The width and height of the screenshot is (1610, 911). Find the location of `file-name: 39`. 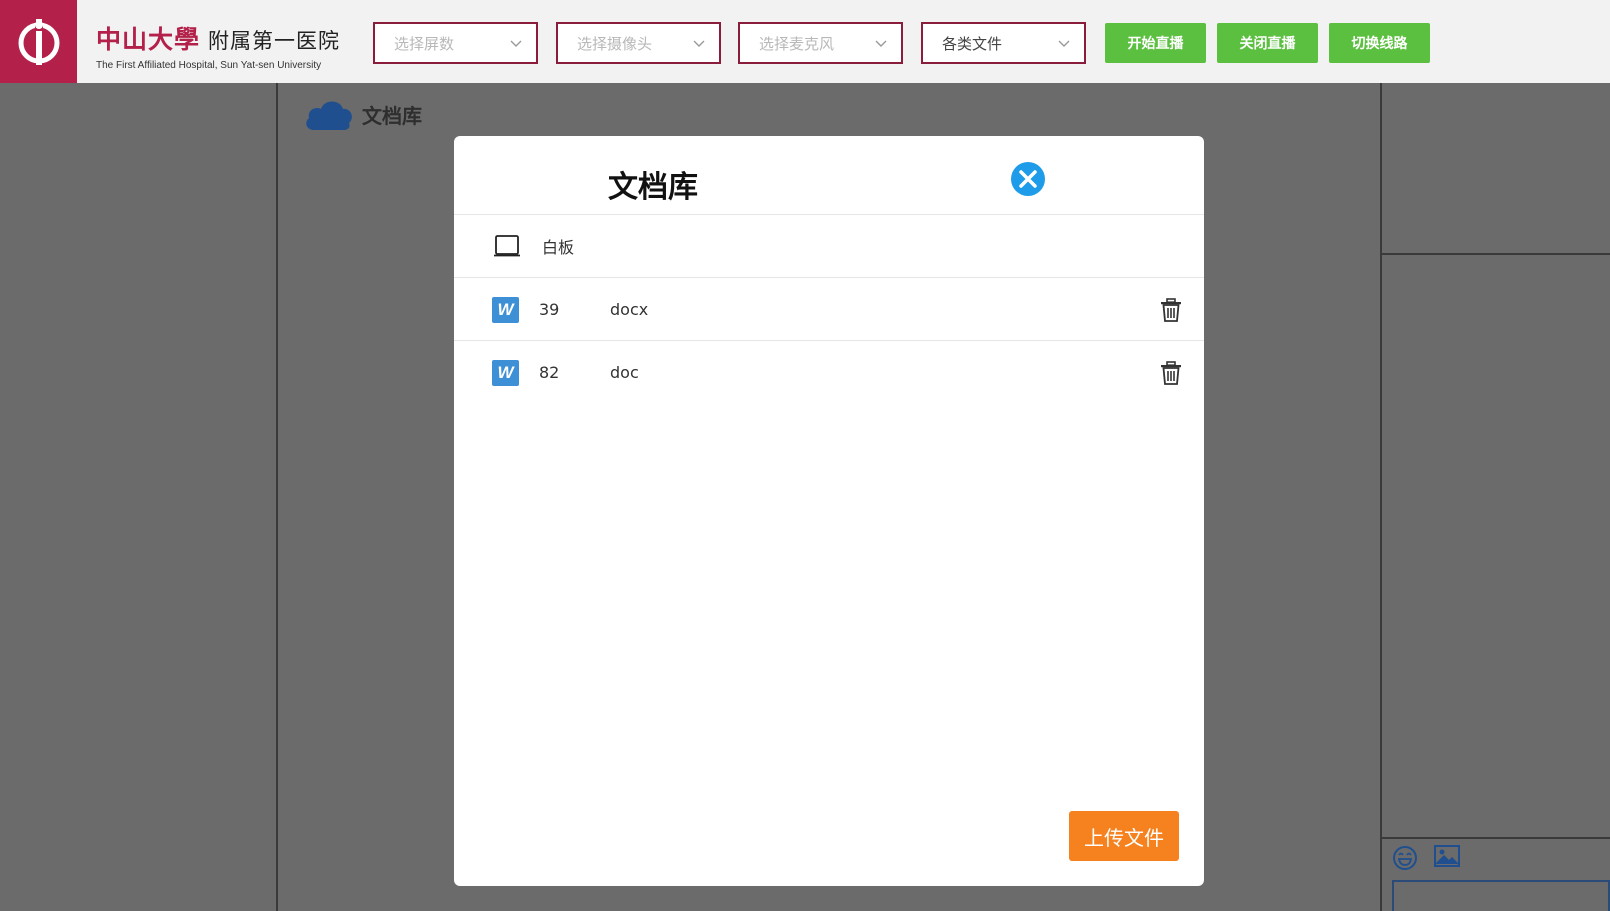

file-name: 39 is located at coordinates (549, 309).